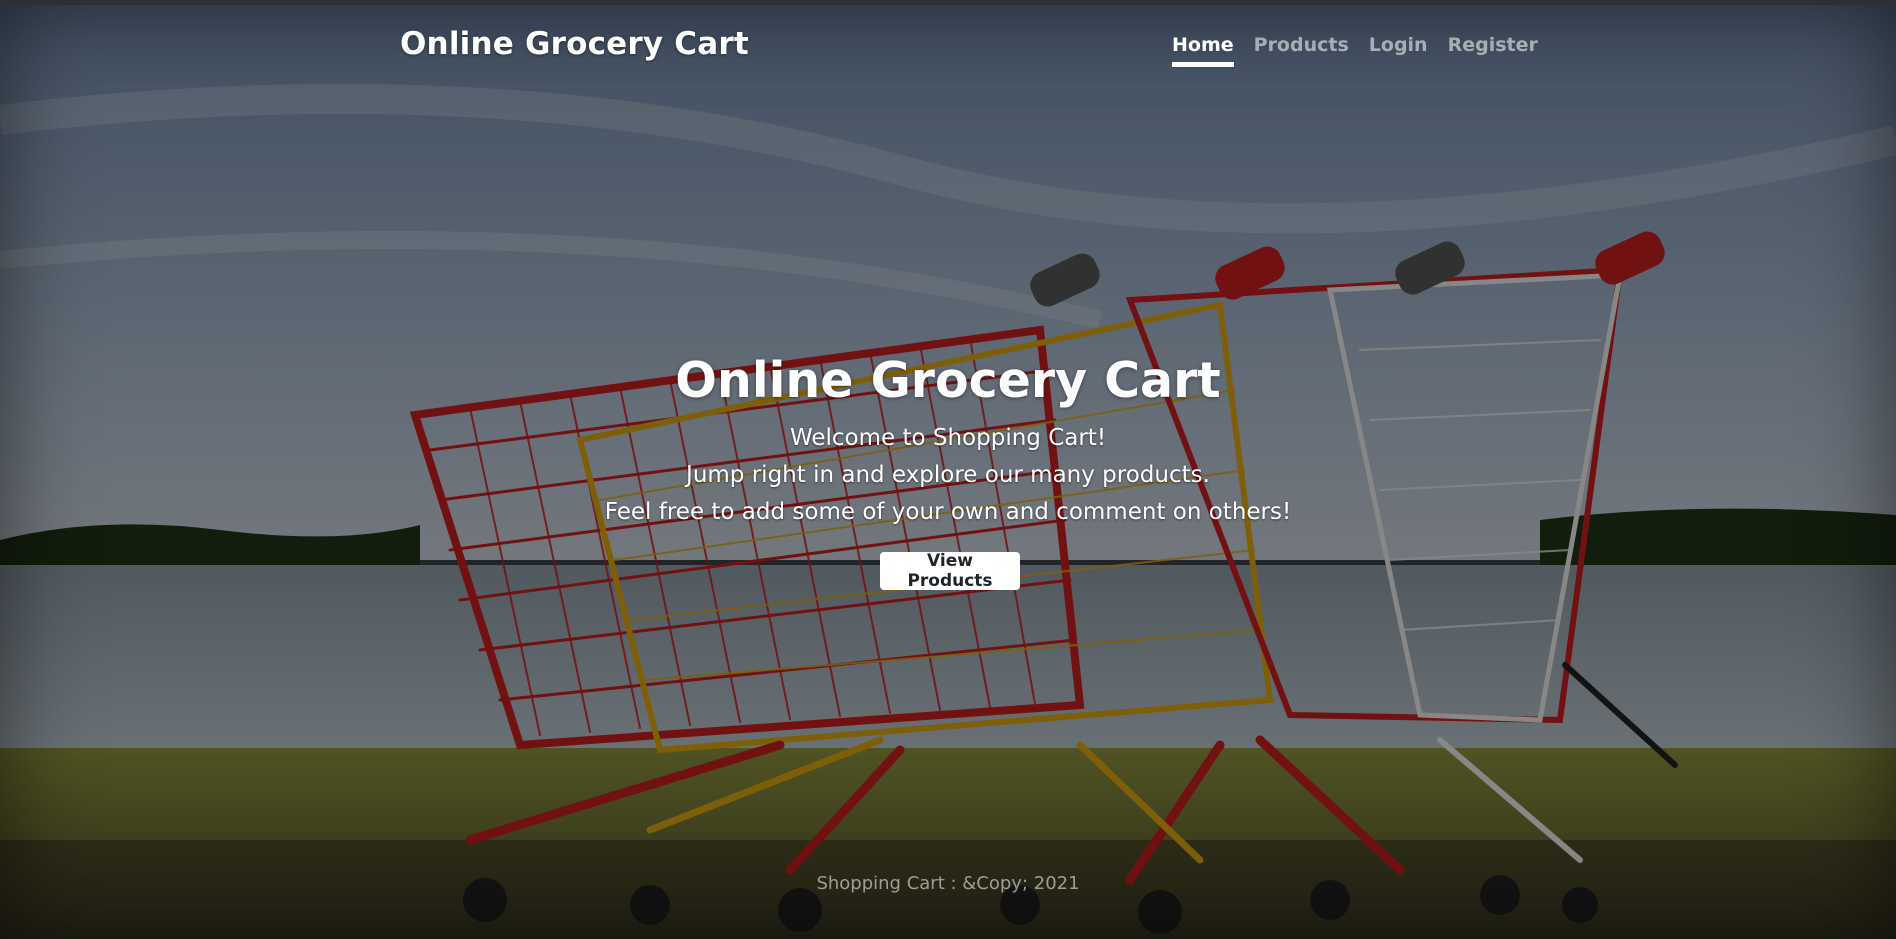  What do you see at coordinates (1355, 50) in the screenshot?
I see `main-nav: Home Products Login Register` at bounding box center [1355, 50].